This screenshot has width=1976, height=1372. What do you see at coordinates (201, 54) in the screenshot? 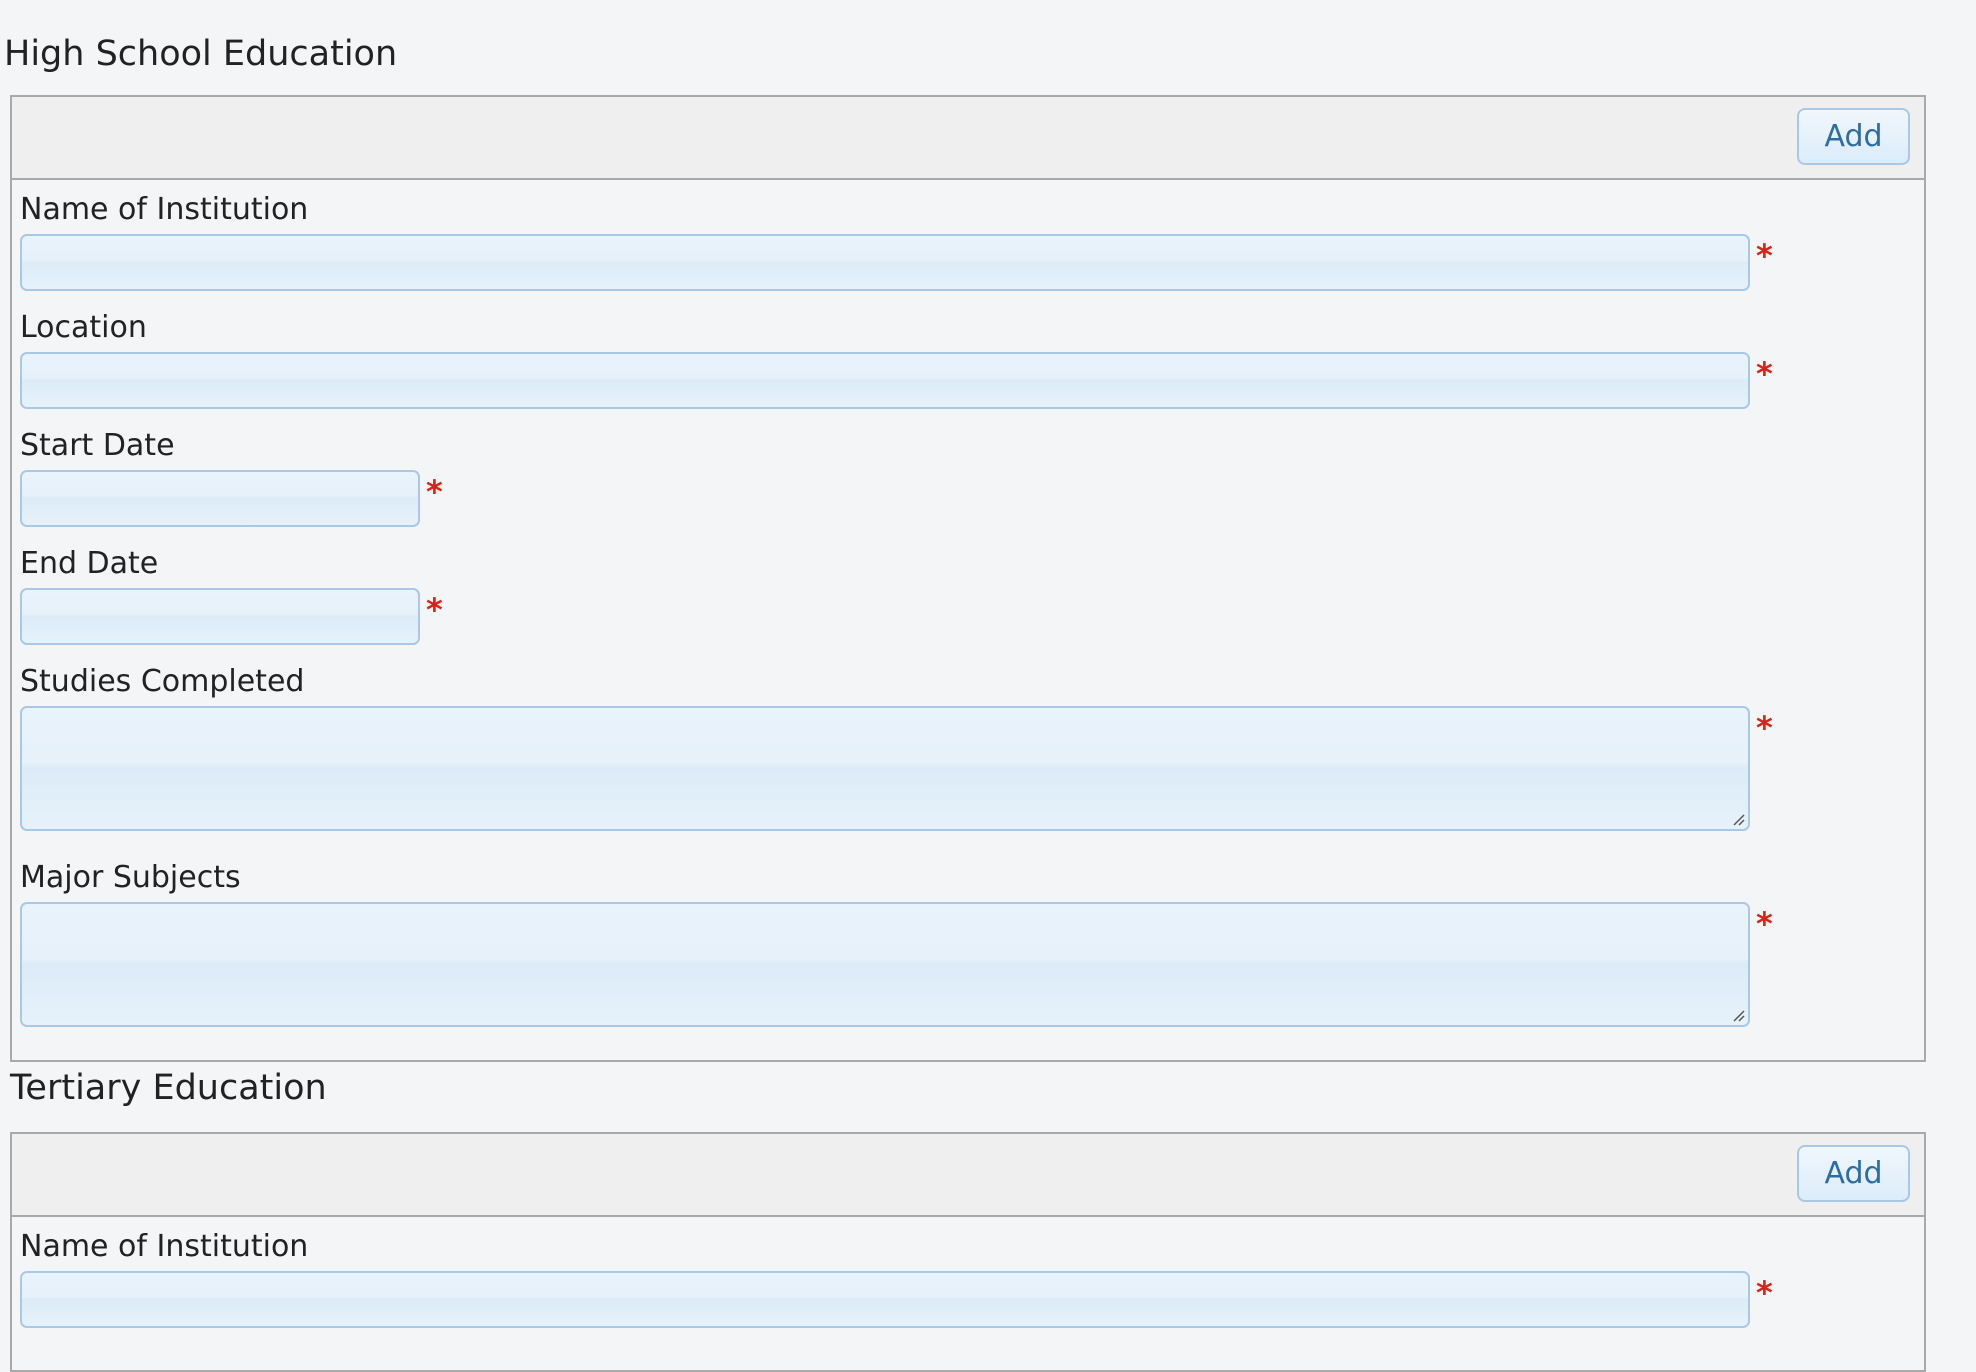
I see `section-title-high-school: High School Education` at bounding box center [201, 54].